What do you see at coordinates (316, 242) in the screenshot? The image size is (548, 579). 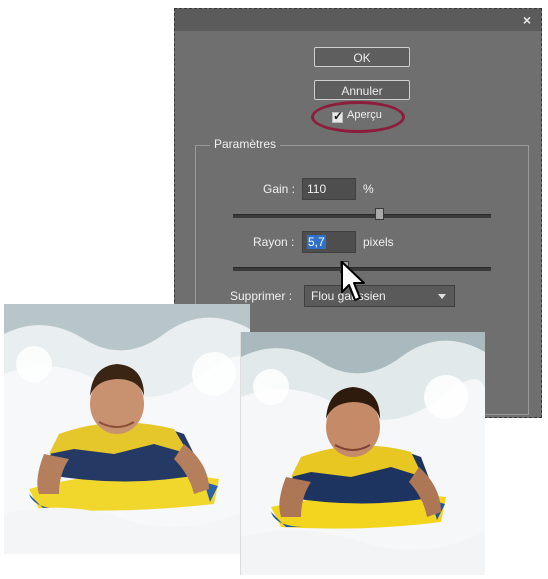 I see `radius-value-selected: 5,7` at bounding box center [316, 242].